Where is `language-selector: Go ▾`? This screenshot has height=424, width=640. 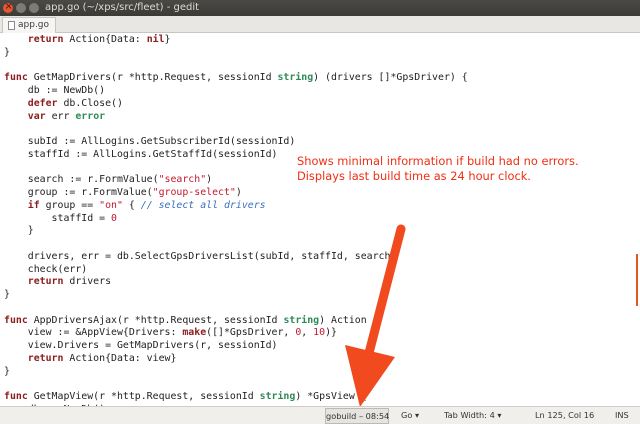
language-selector: Go ▾ is located at coordinates (410, 415).